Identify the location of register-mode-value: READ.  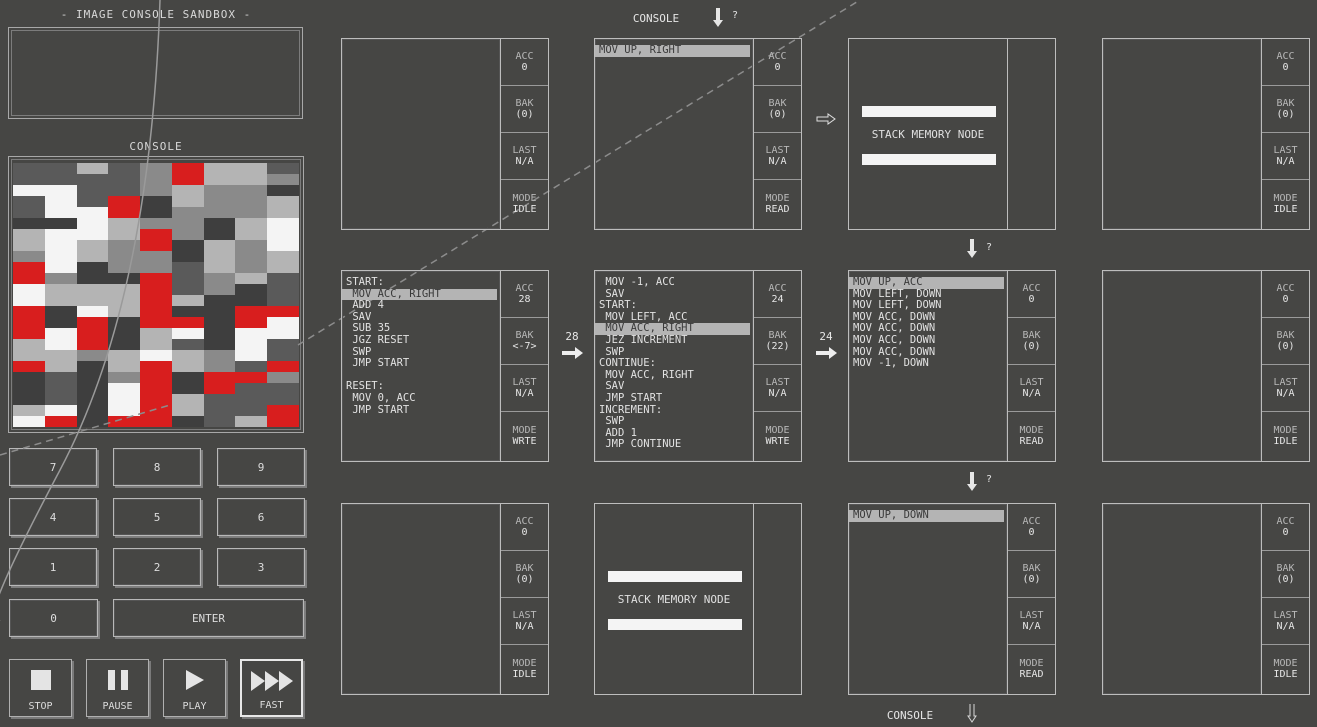
(777, 209).